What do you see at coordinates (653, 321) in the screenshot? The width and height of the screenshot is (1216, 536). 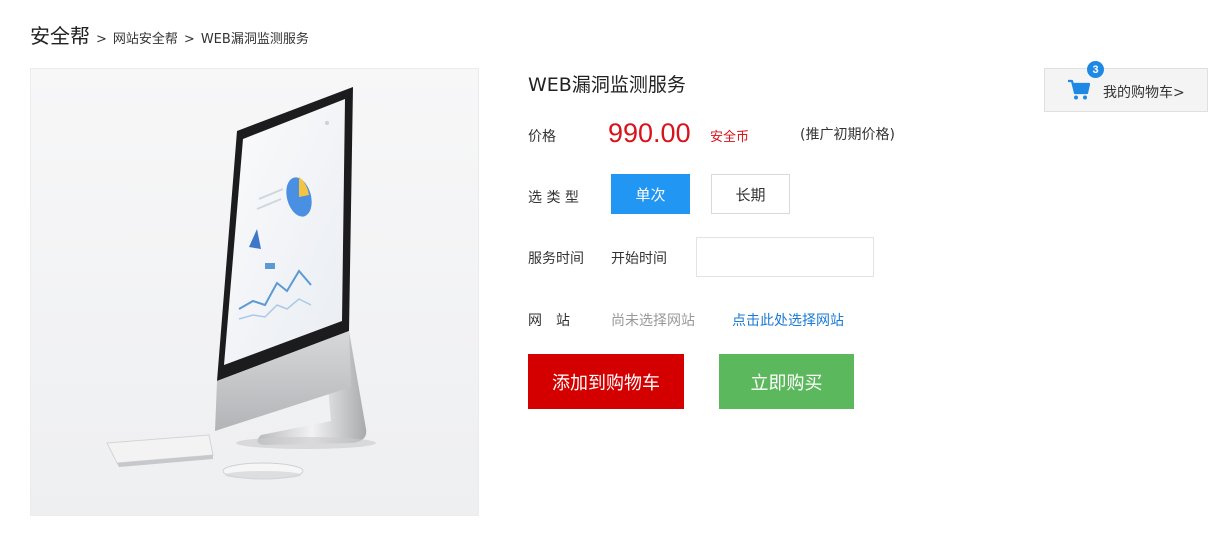 I see `website-status: 尚未选择网站` at bounding box center [653, 321].